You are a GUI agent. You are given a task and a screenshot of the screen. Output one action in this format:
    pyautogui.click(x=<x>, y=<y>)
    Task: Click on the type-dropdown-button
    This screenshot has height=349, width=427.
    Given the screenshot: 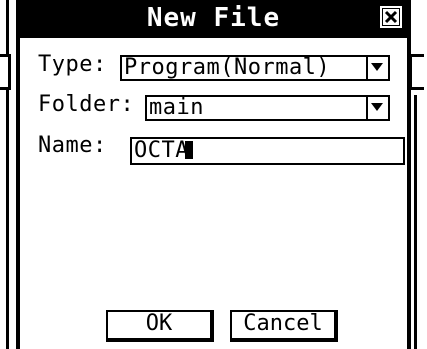 What is the action you would take?
    pyautogui.click(x=377, y=68)
    